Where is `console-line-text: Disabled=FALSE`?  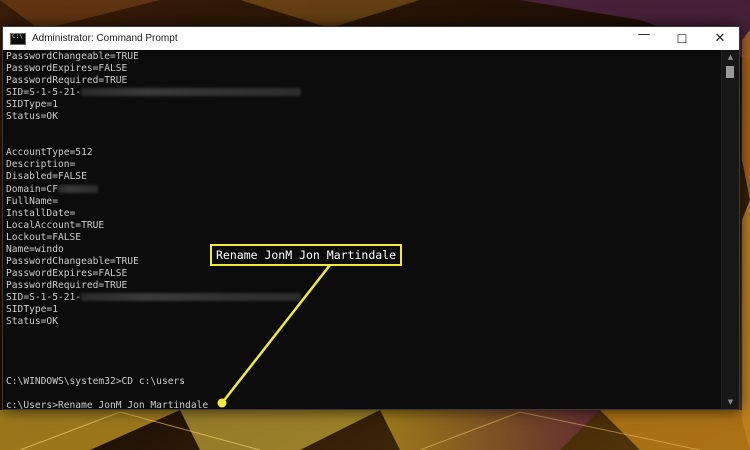
console-line-text: Disabled=FALSE is located at coordinates (46, 177).